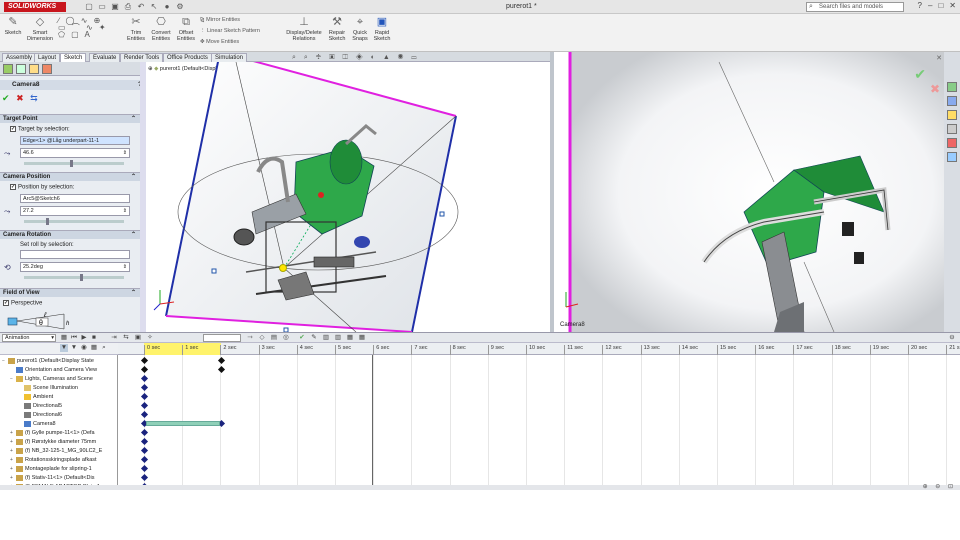 This screenshot has width=960, height=540. What do you see at coordinates (75, 152) in the screenshot?
I see `target-distance-value: 46.6 ⇕` at bounding box center [75, 152].